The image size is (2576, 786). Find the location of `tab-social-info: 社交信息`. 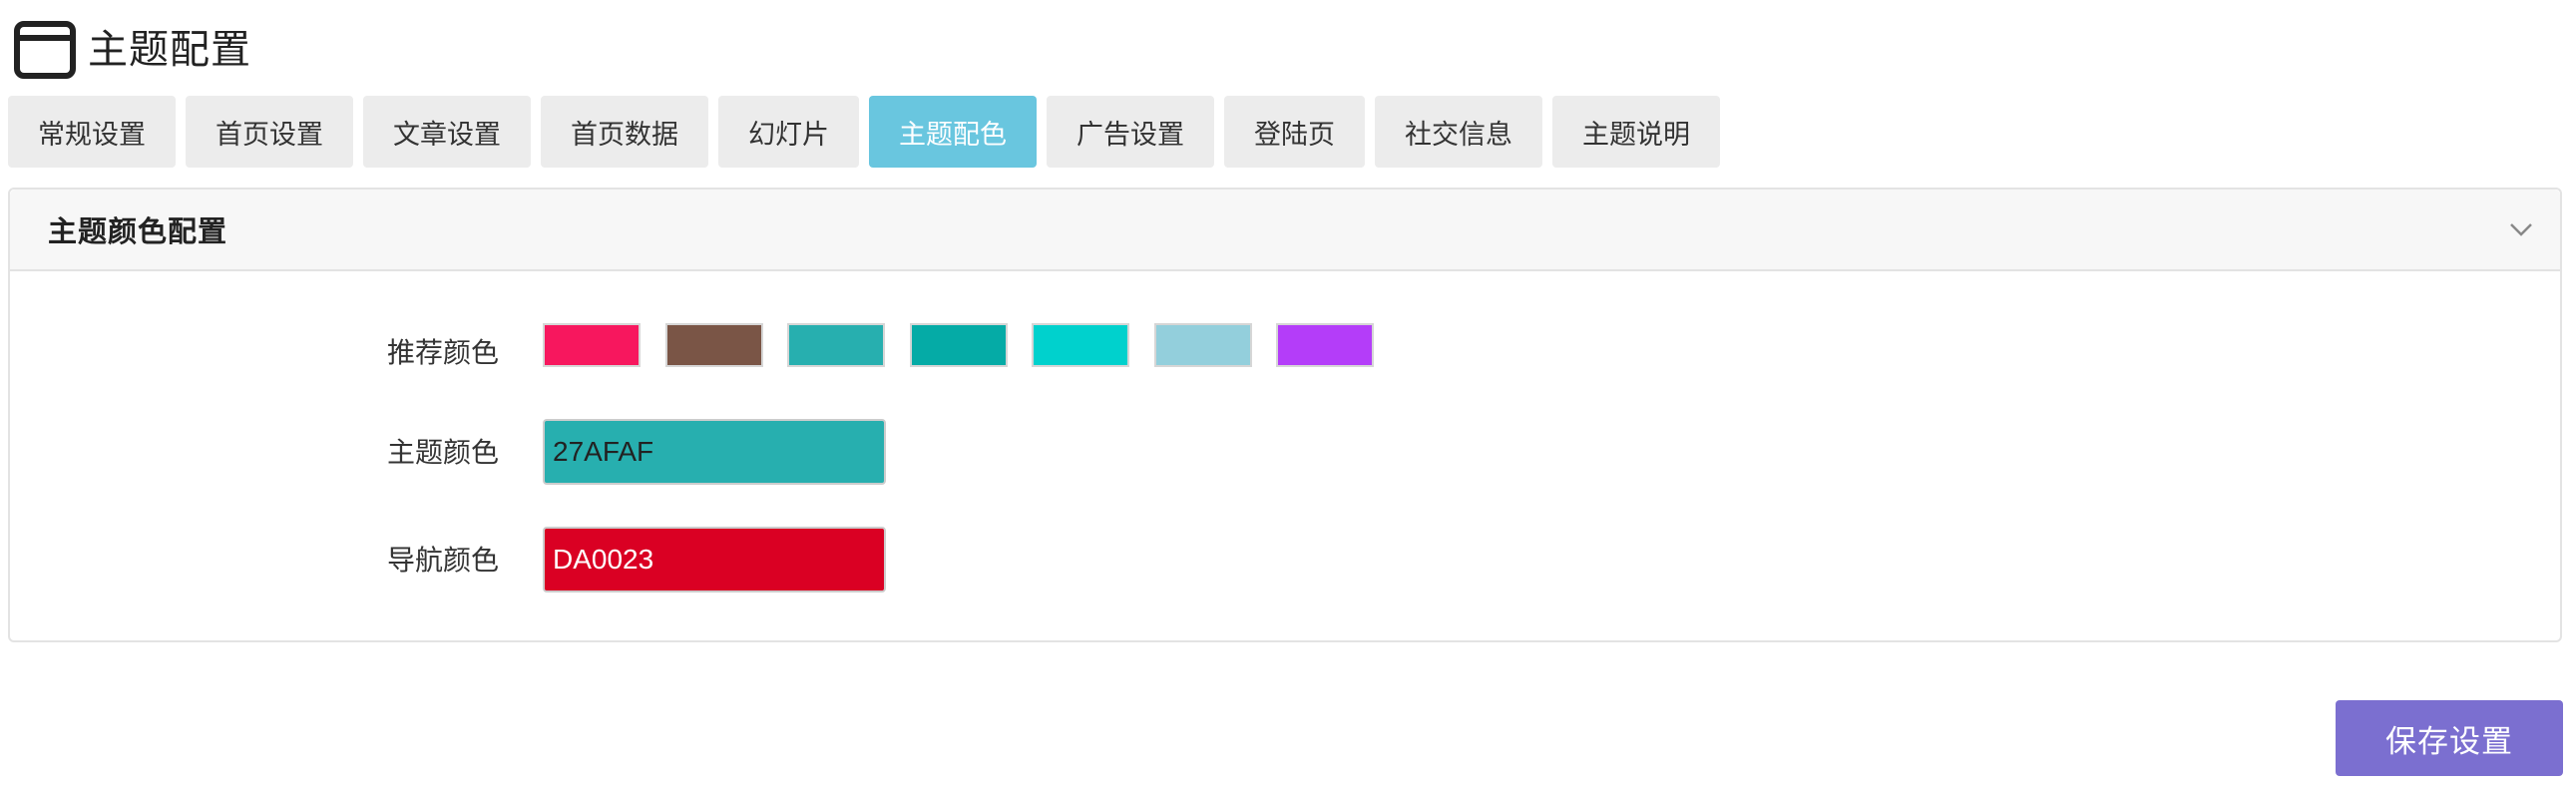

tab-social-info: 社交信息 is located at coordinates (1458, 132).